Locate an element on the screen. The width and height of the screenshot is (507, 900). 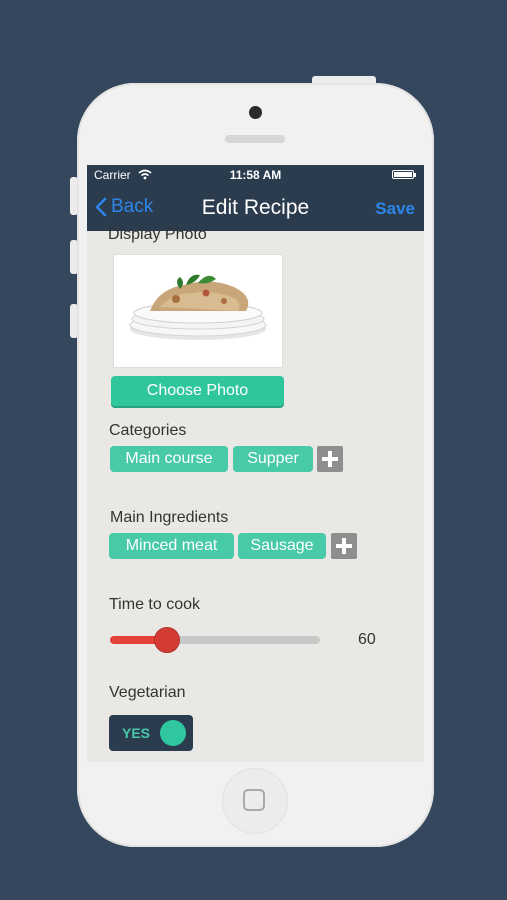
category-tag-main-course: Main course is located at coordinates (169, 459).